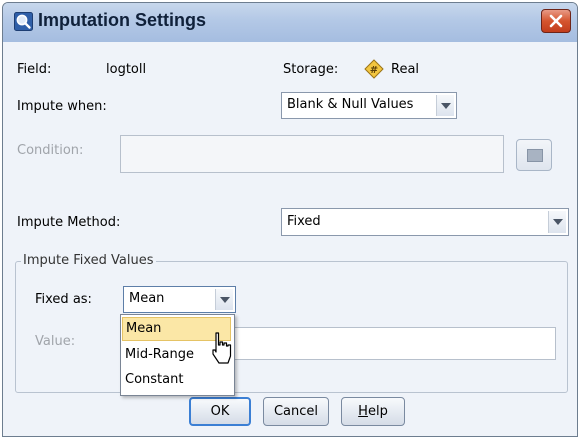 The image size is (580, 439). I want to click on ok-button: OK, so click(220, 411).